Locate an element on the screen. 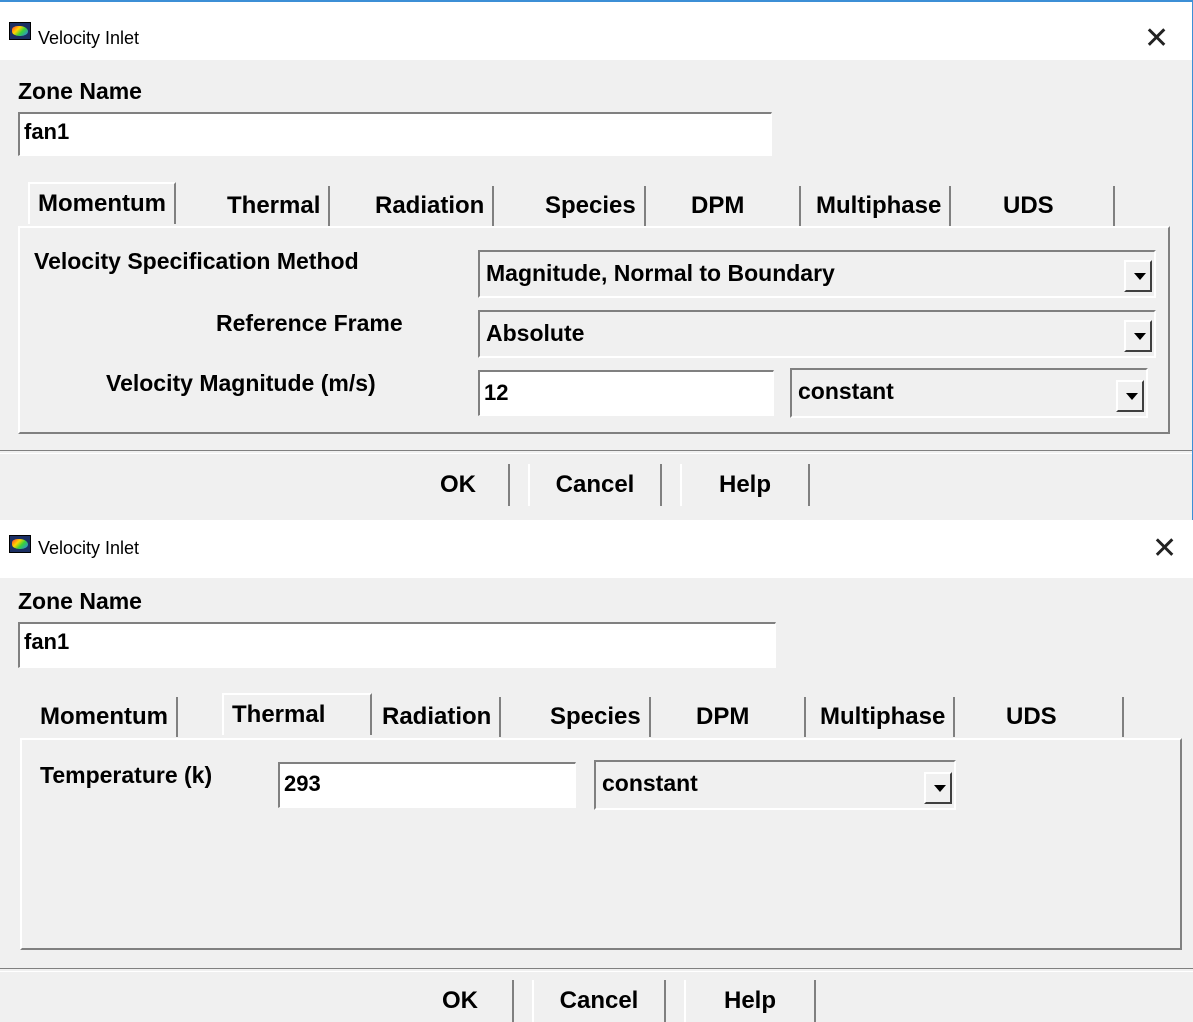  velocity-spec-select: Magnitude, Normal to Boundary is located at coordinates (817, 274).